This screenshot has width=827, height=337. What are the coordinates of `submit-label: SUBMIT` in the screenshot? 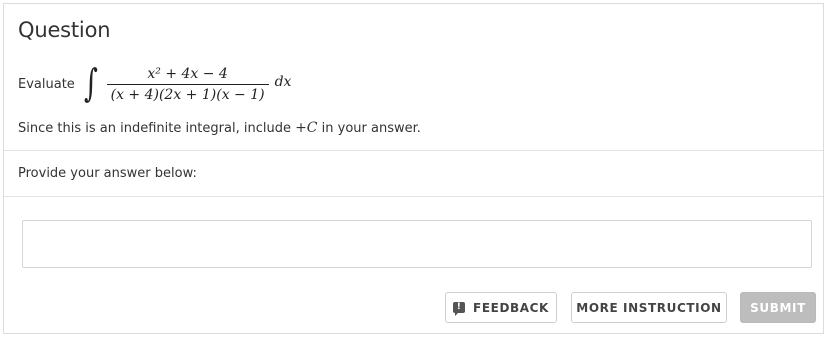 It's located at (778, 307).